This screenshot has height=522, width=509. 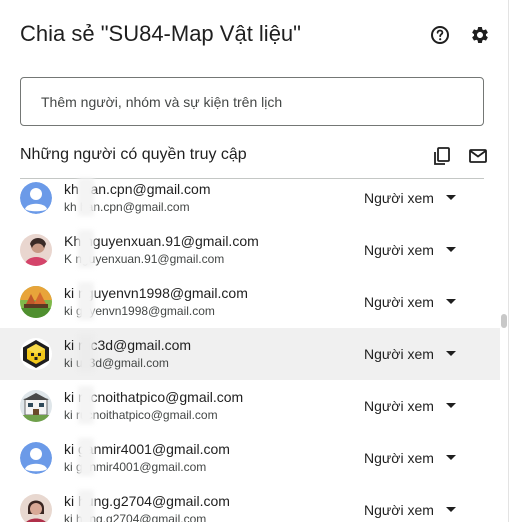 What do you see at coordinates (440, 35) in the screenshot?
I see `help-circle-icon` at bounding box center [440, 35].